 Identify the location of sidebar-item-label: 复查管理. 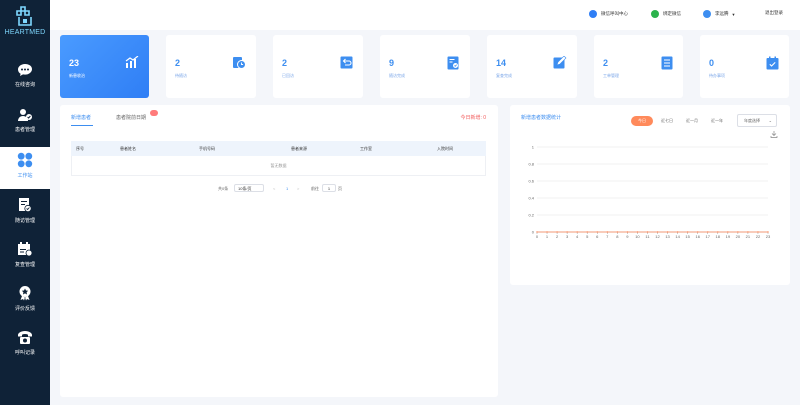
(24, 265).